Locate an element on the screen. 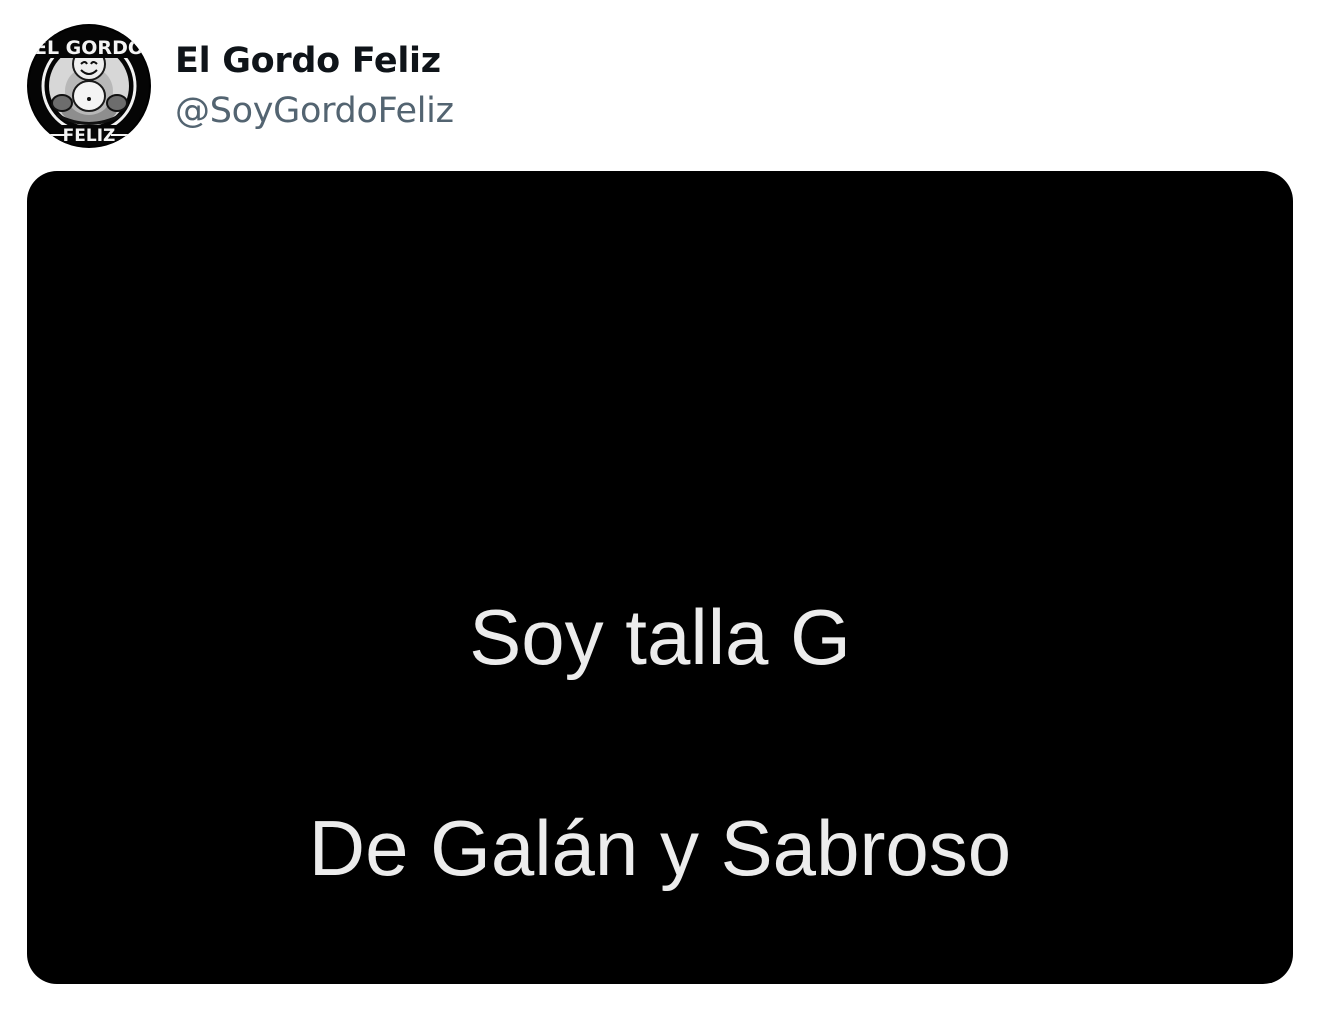 This screenshot has width=1320, height=1032. image-caption-line-2: De Galán y Sabroso is located at coordinates (660, 848).